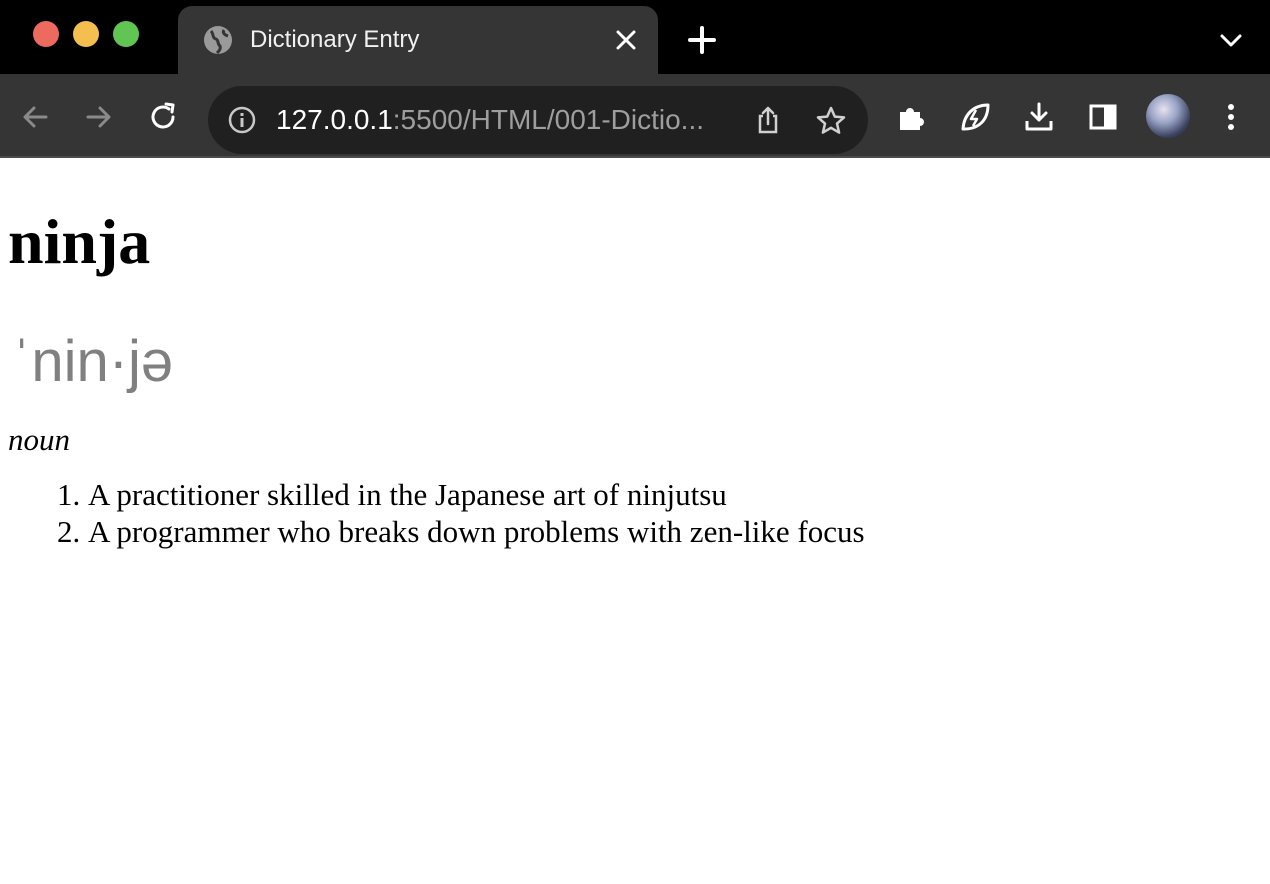  Describe the element at coordinates (911, 117) in the screenshot. I see `extensions-icon` at that location.